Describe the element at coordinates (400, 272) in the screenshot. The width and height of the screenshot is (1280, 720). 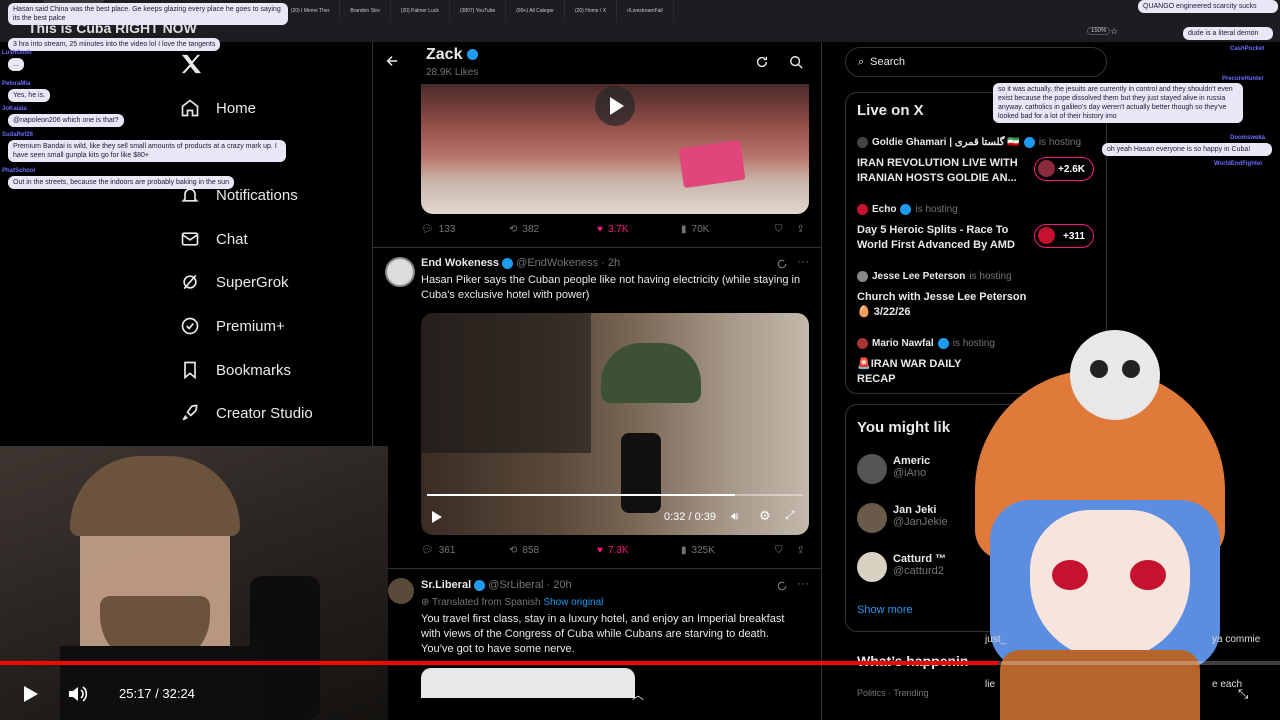
I see `end-wokeness-avatar` at that location.